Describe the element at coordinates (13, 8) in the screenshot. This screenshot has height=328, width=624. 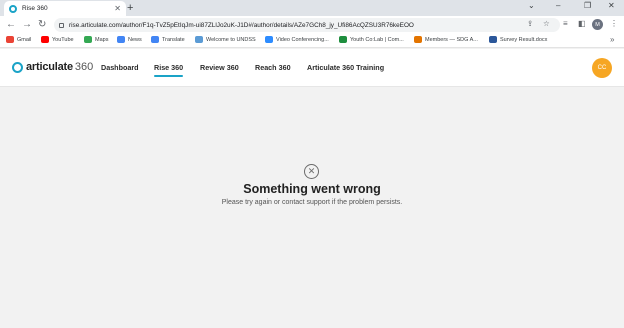
I see `rise-favicon-icon` at that location.